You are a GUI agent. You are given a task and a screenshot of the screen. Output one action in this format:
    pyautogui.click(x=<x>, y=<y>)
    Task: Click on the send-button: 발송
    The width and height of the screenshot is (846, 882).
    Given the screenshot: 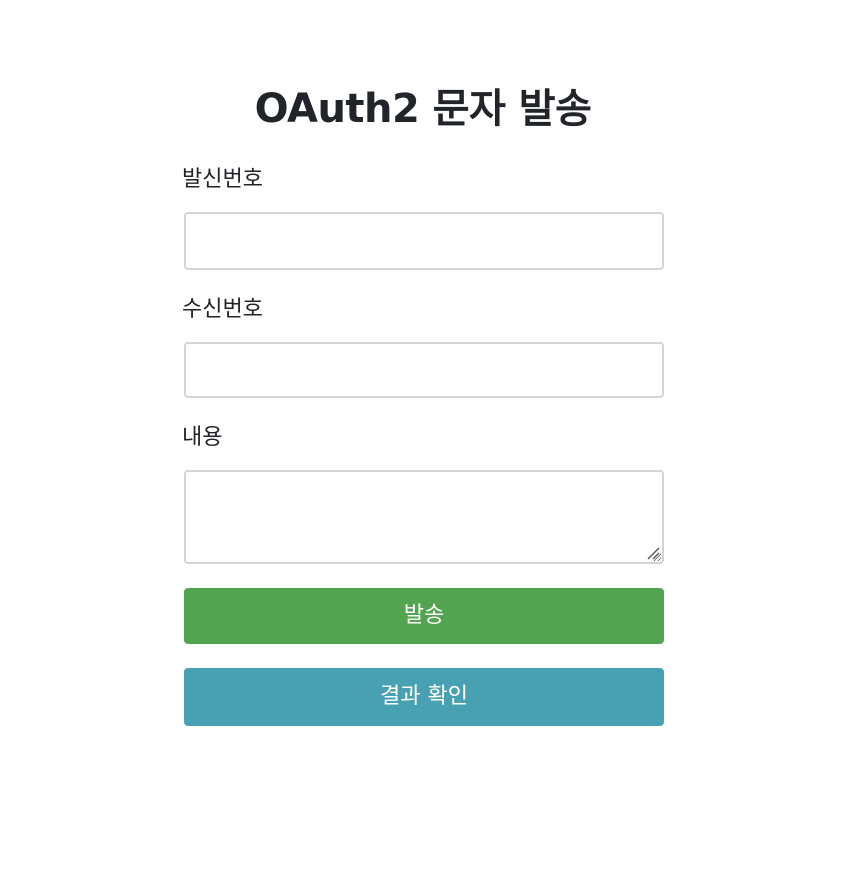 What is the action you would take?
    pyautogui.click(x=424, y=616)
    